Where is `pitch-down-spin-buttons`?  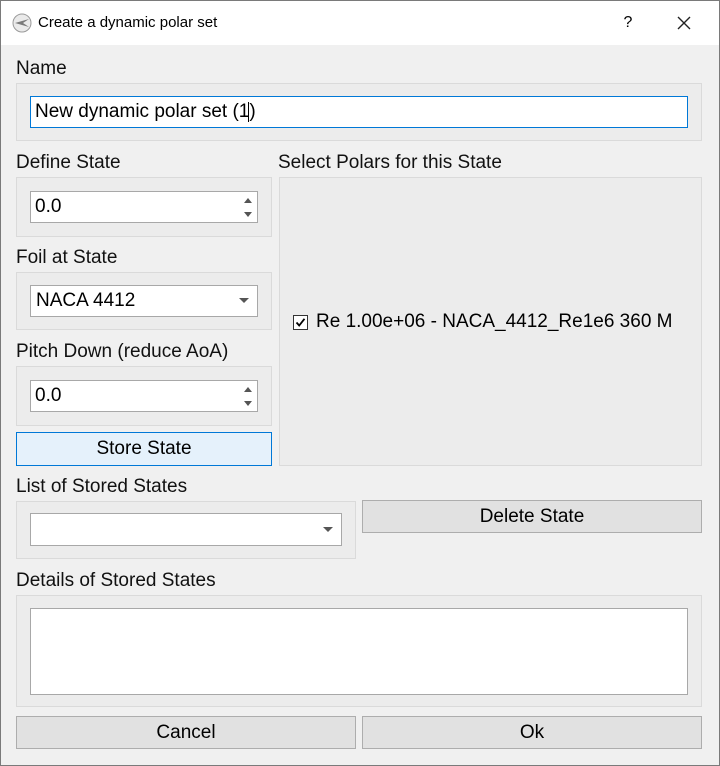 pitch-down-spin-buttons is located at coordinates (248, 396).